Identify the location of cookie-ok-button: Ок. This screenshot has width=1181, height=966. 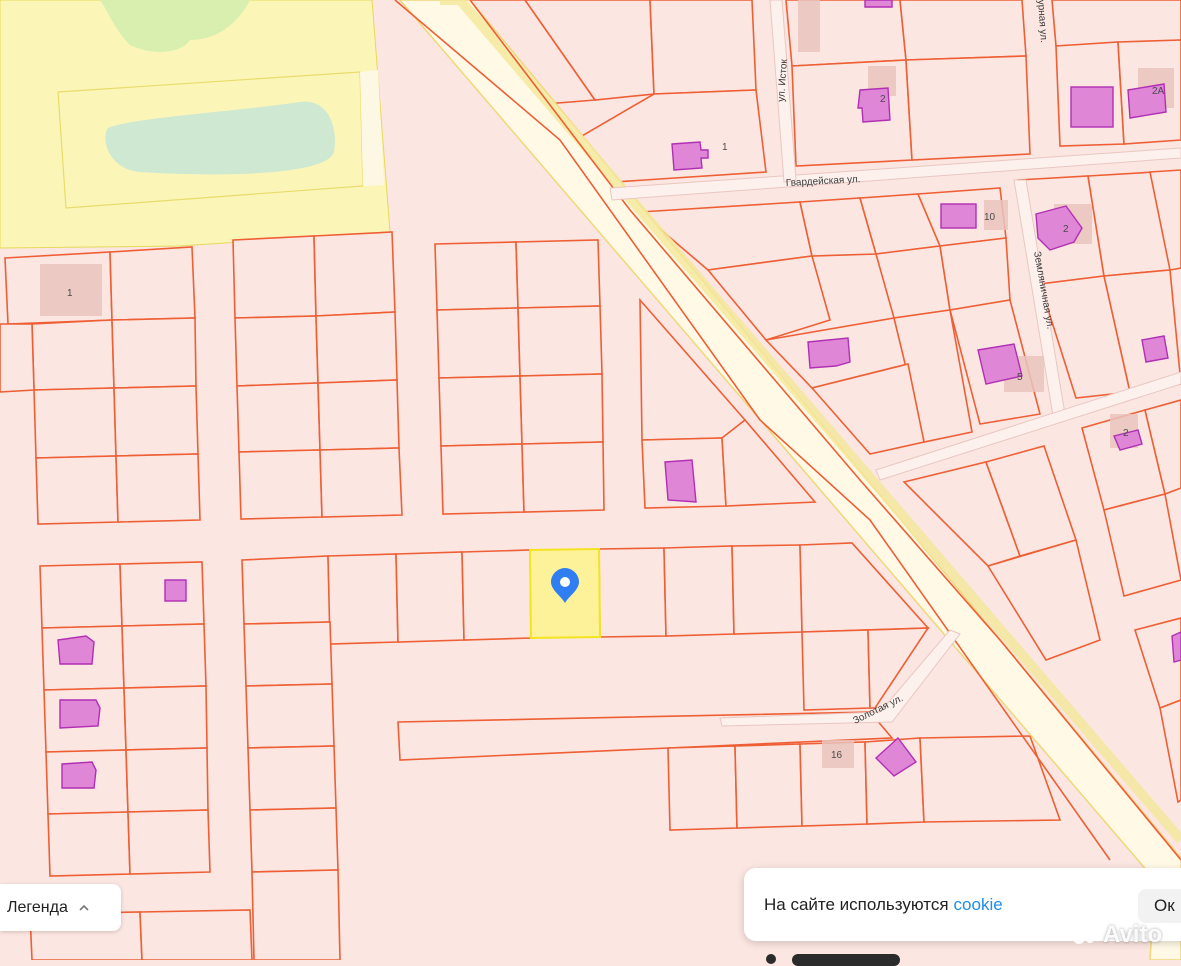
(1159, 906).